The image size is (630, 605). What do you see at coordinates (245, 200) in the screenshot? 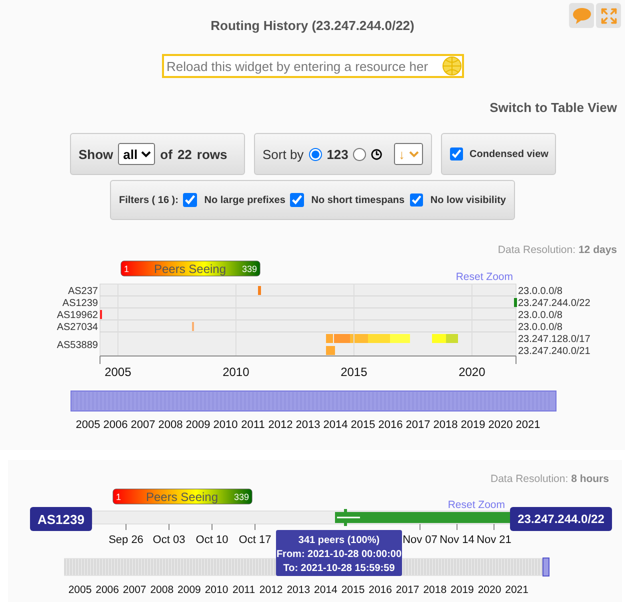
I see `filter-label: No large prefixes` at bounding box center [245, 200].